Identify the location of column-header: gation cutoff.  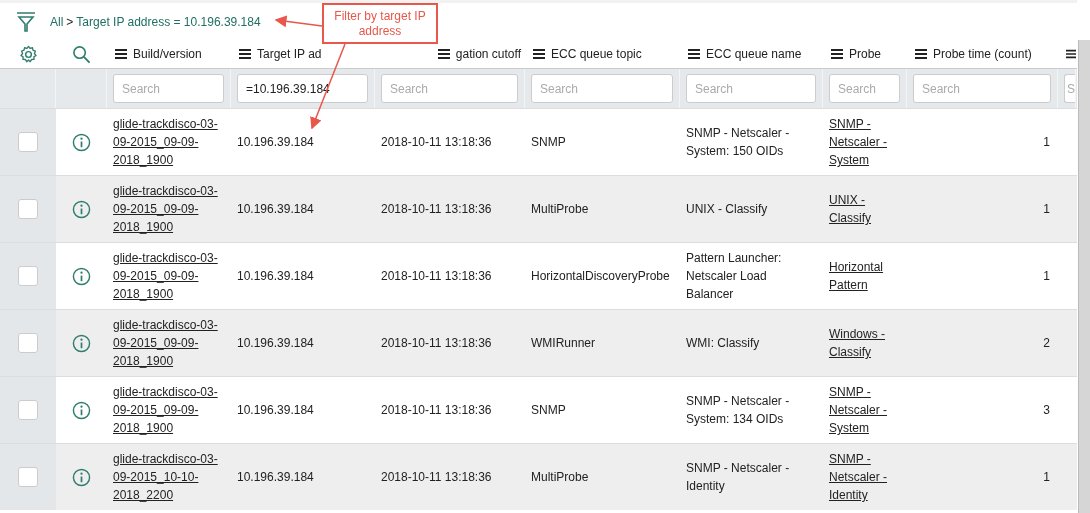
(488, 54).